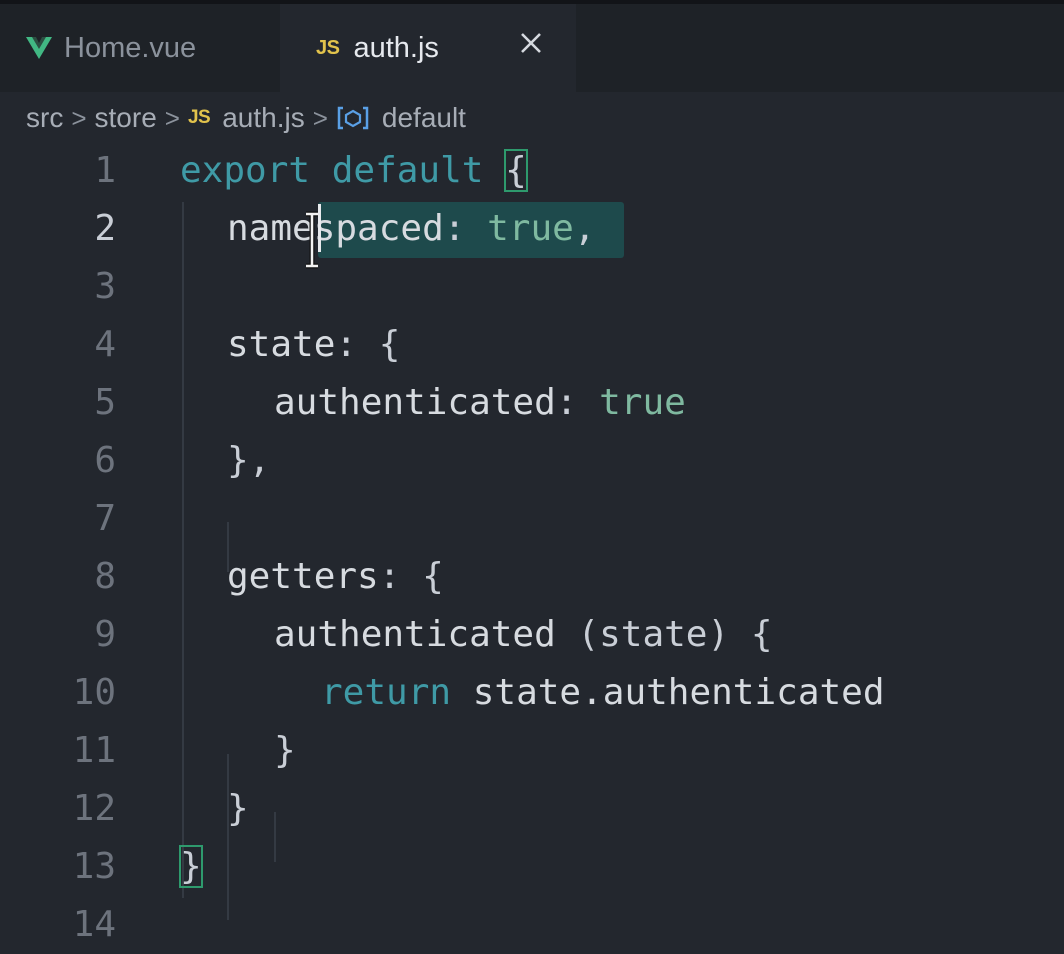 This screenshot has width=1064, height=954. I want to click on code-line: getters: {, so click(335, 577).